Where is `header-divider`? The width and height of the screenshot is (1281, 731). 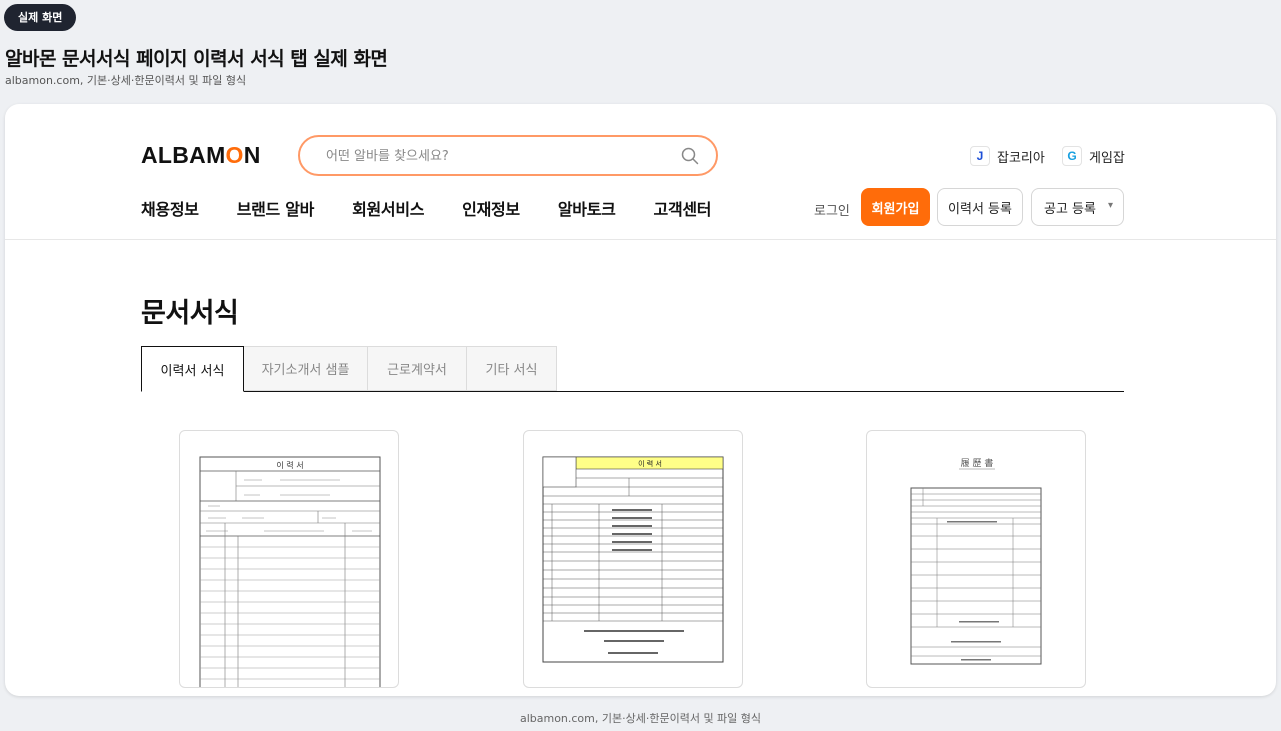
header-divider is located at coordinates (640, 239).